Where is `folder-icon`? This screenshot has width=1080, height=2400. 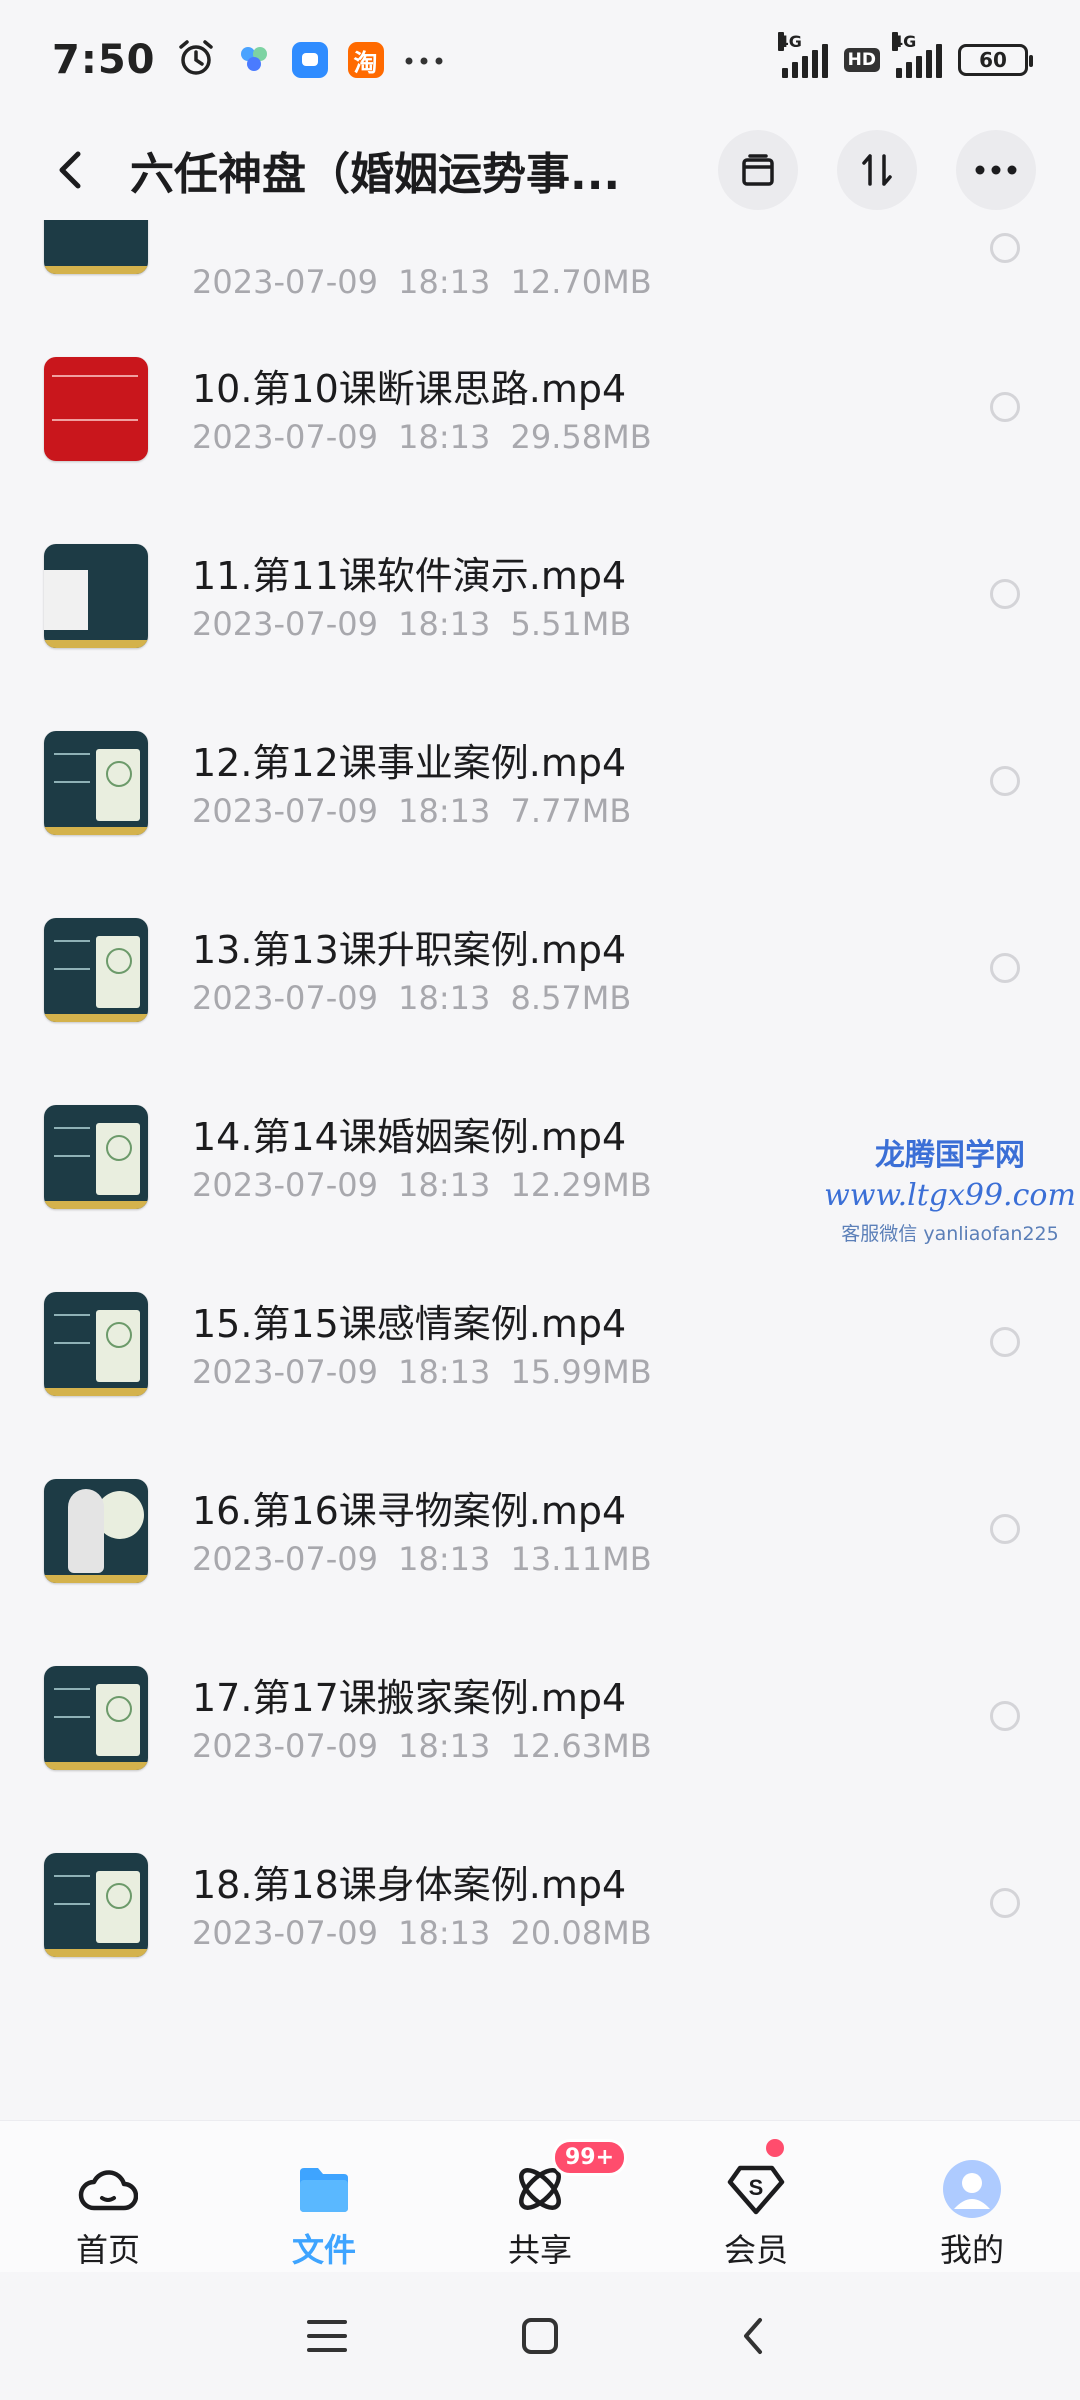
folder-icon is located at coordinates (324, 2189).